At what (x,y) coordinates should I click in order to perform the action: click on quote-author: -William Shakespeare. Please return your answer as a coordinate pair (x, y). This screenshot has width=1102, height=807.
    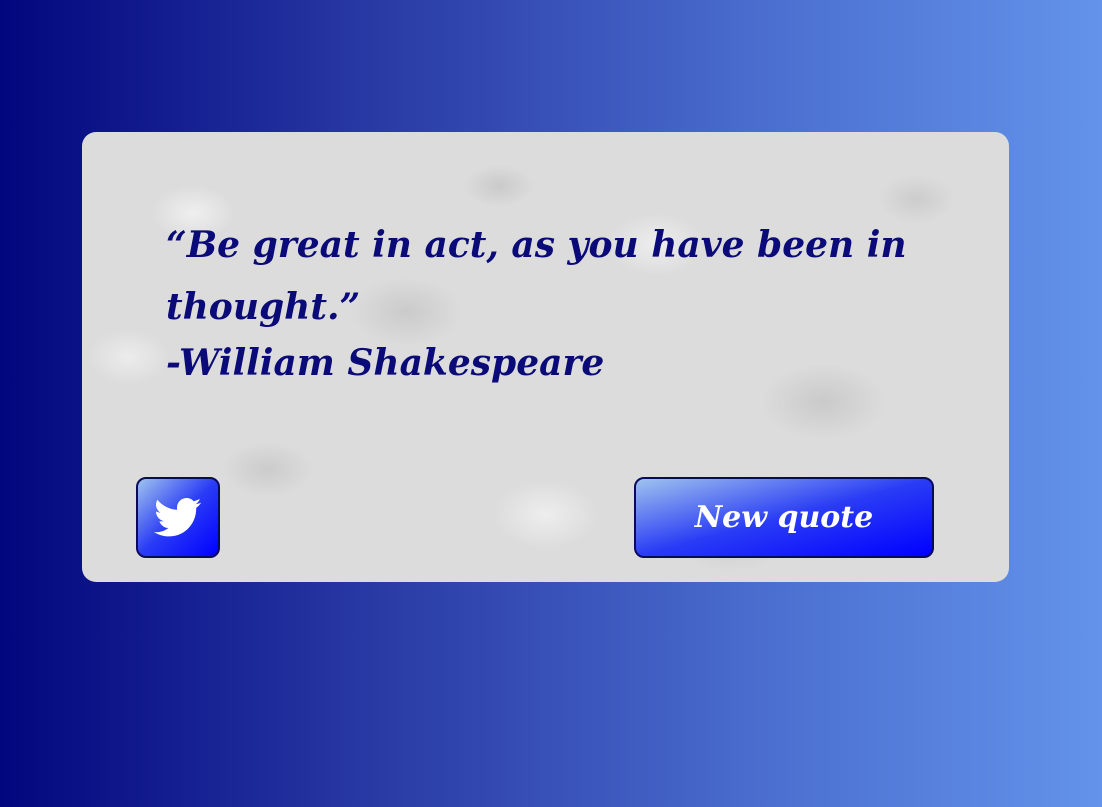
    Looking at the image, I should click on (385, 363).